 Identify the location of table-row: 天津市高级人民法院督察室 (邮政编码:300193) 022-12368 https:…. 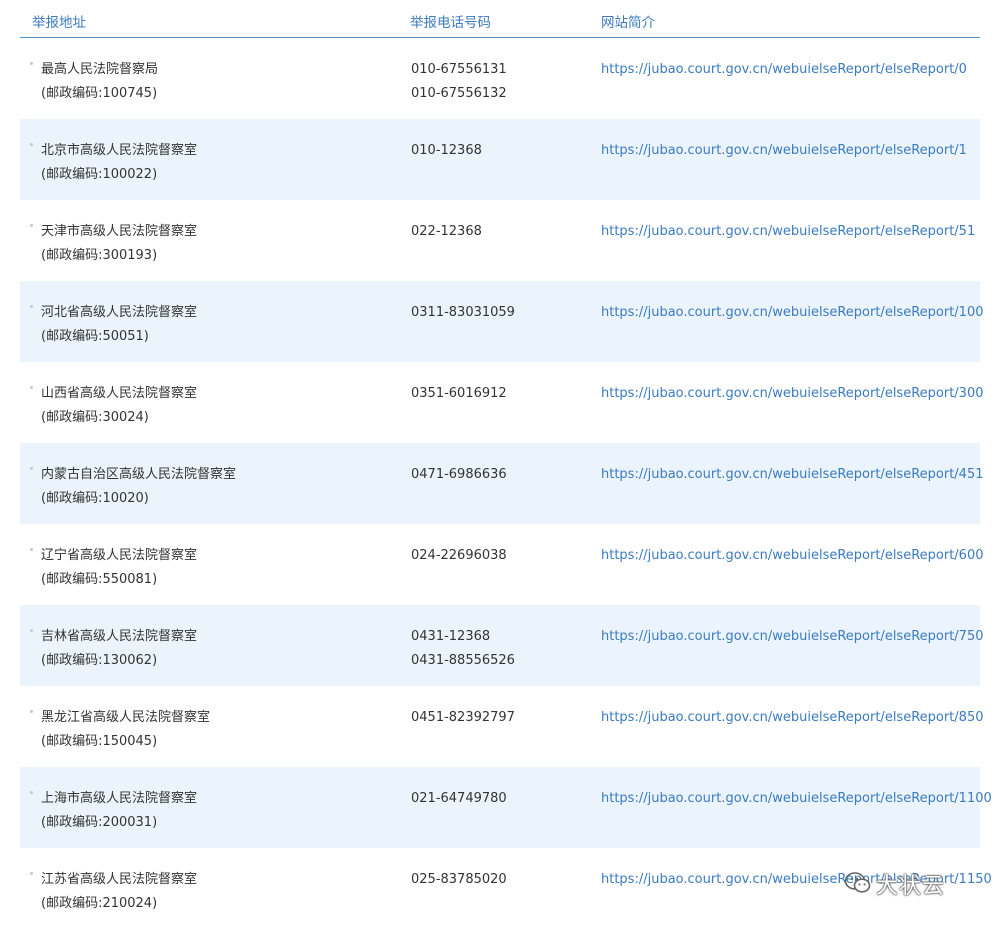
(500, 240).